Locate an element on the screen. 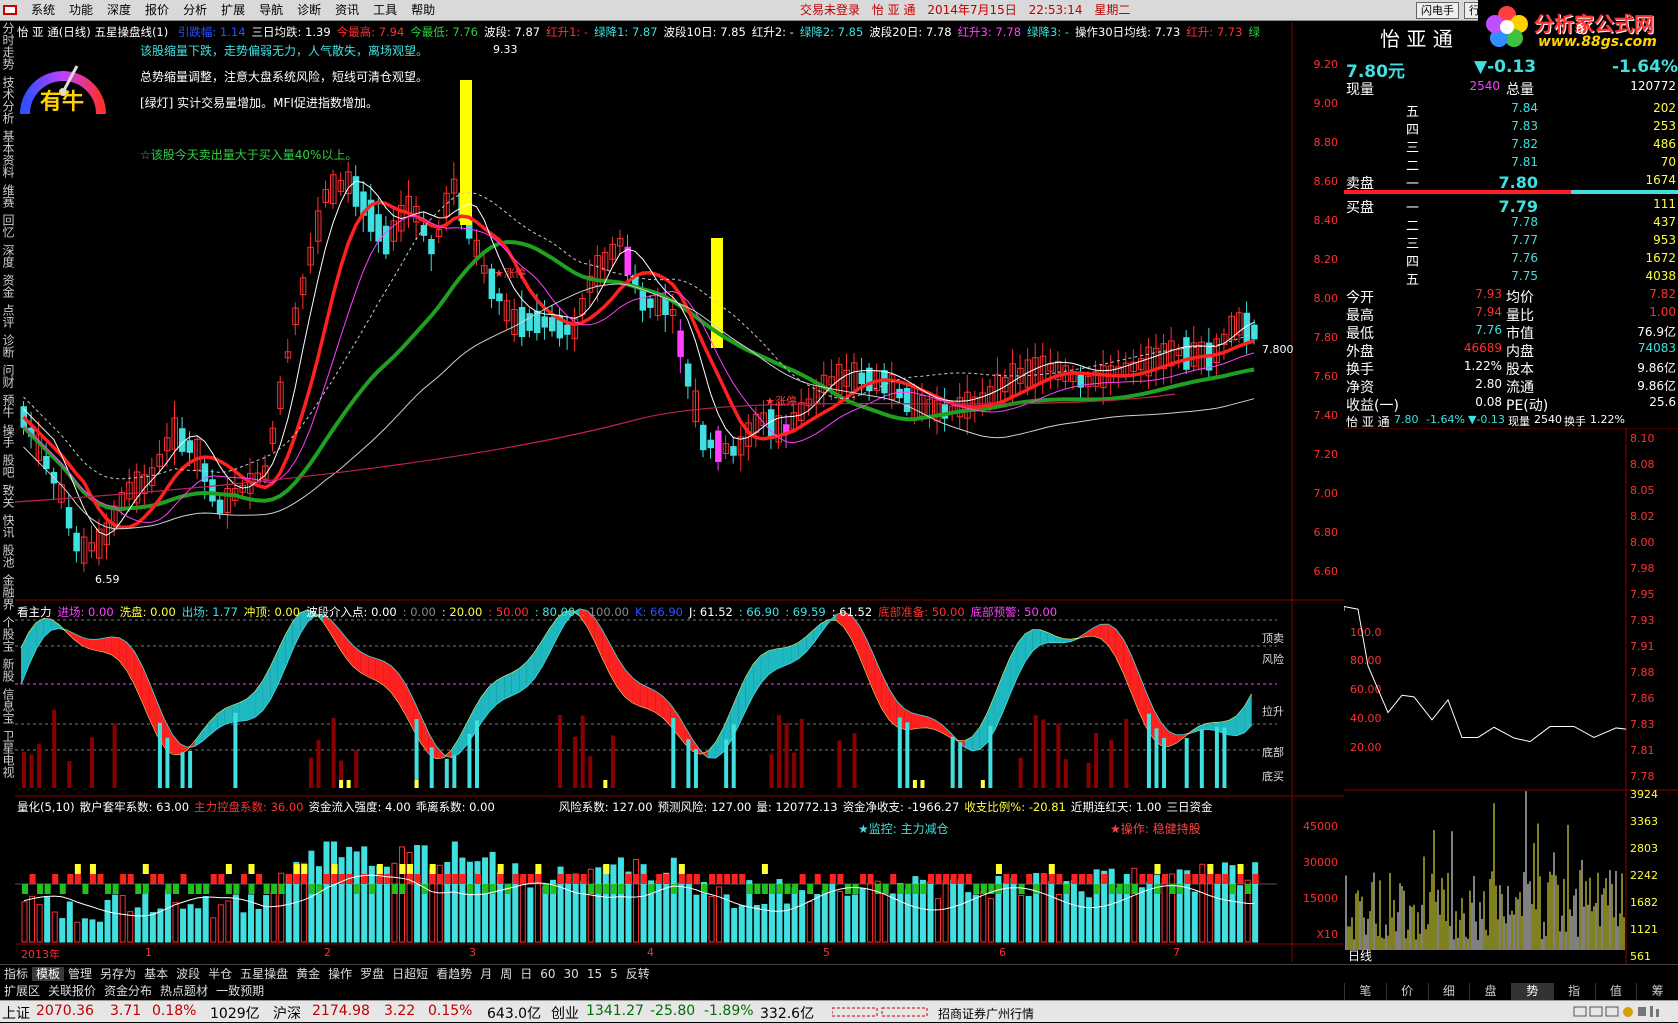  menu-item: 深度 is located at coordinates (119, 10).